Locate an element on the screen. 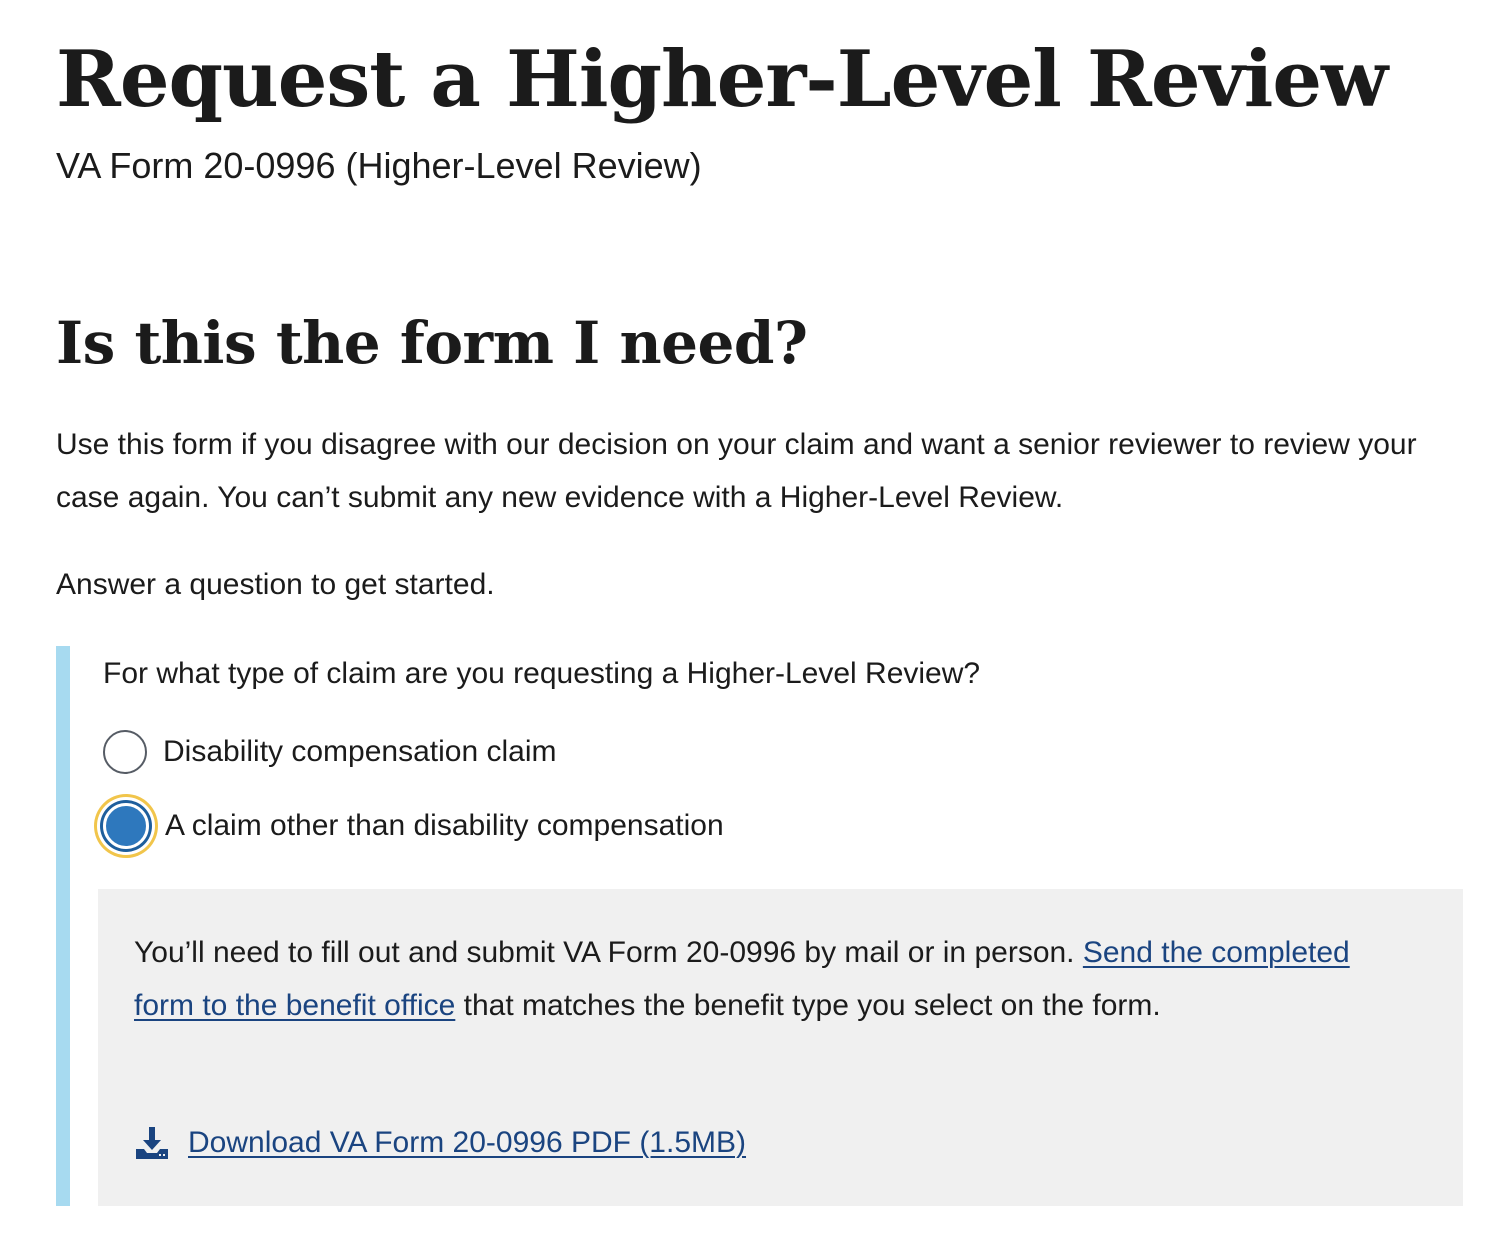 This screenshot has height=1246, width=1488. download-icon is located at coordinates (152, 1143).